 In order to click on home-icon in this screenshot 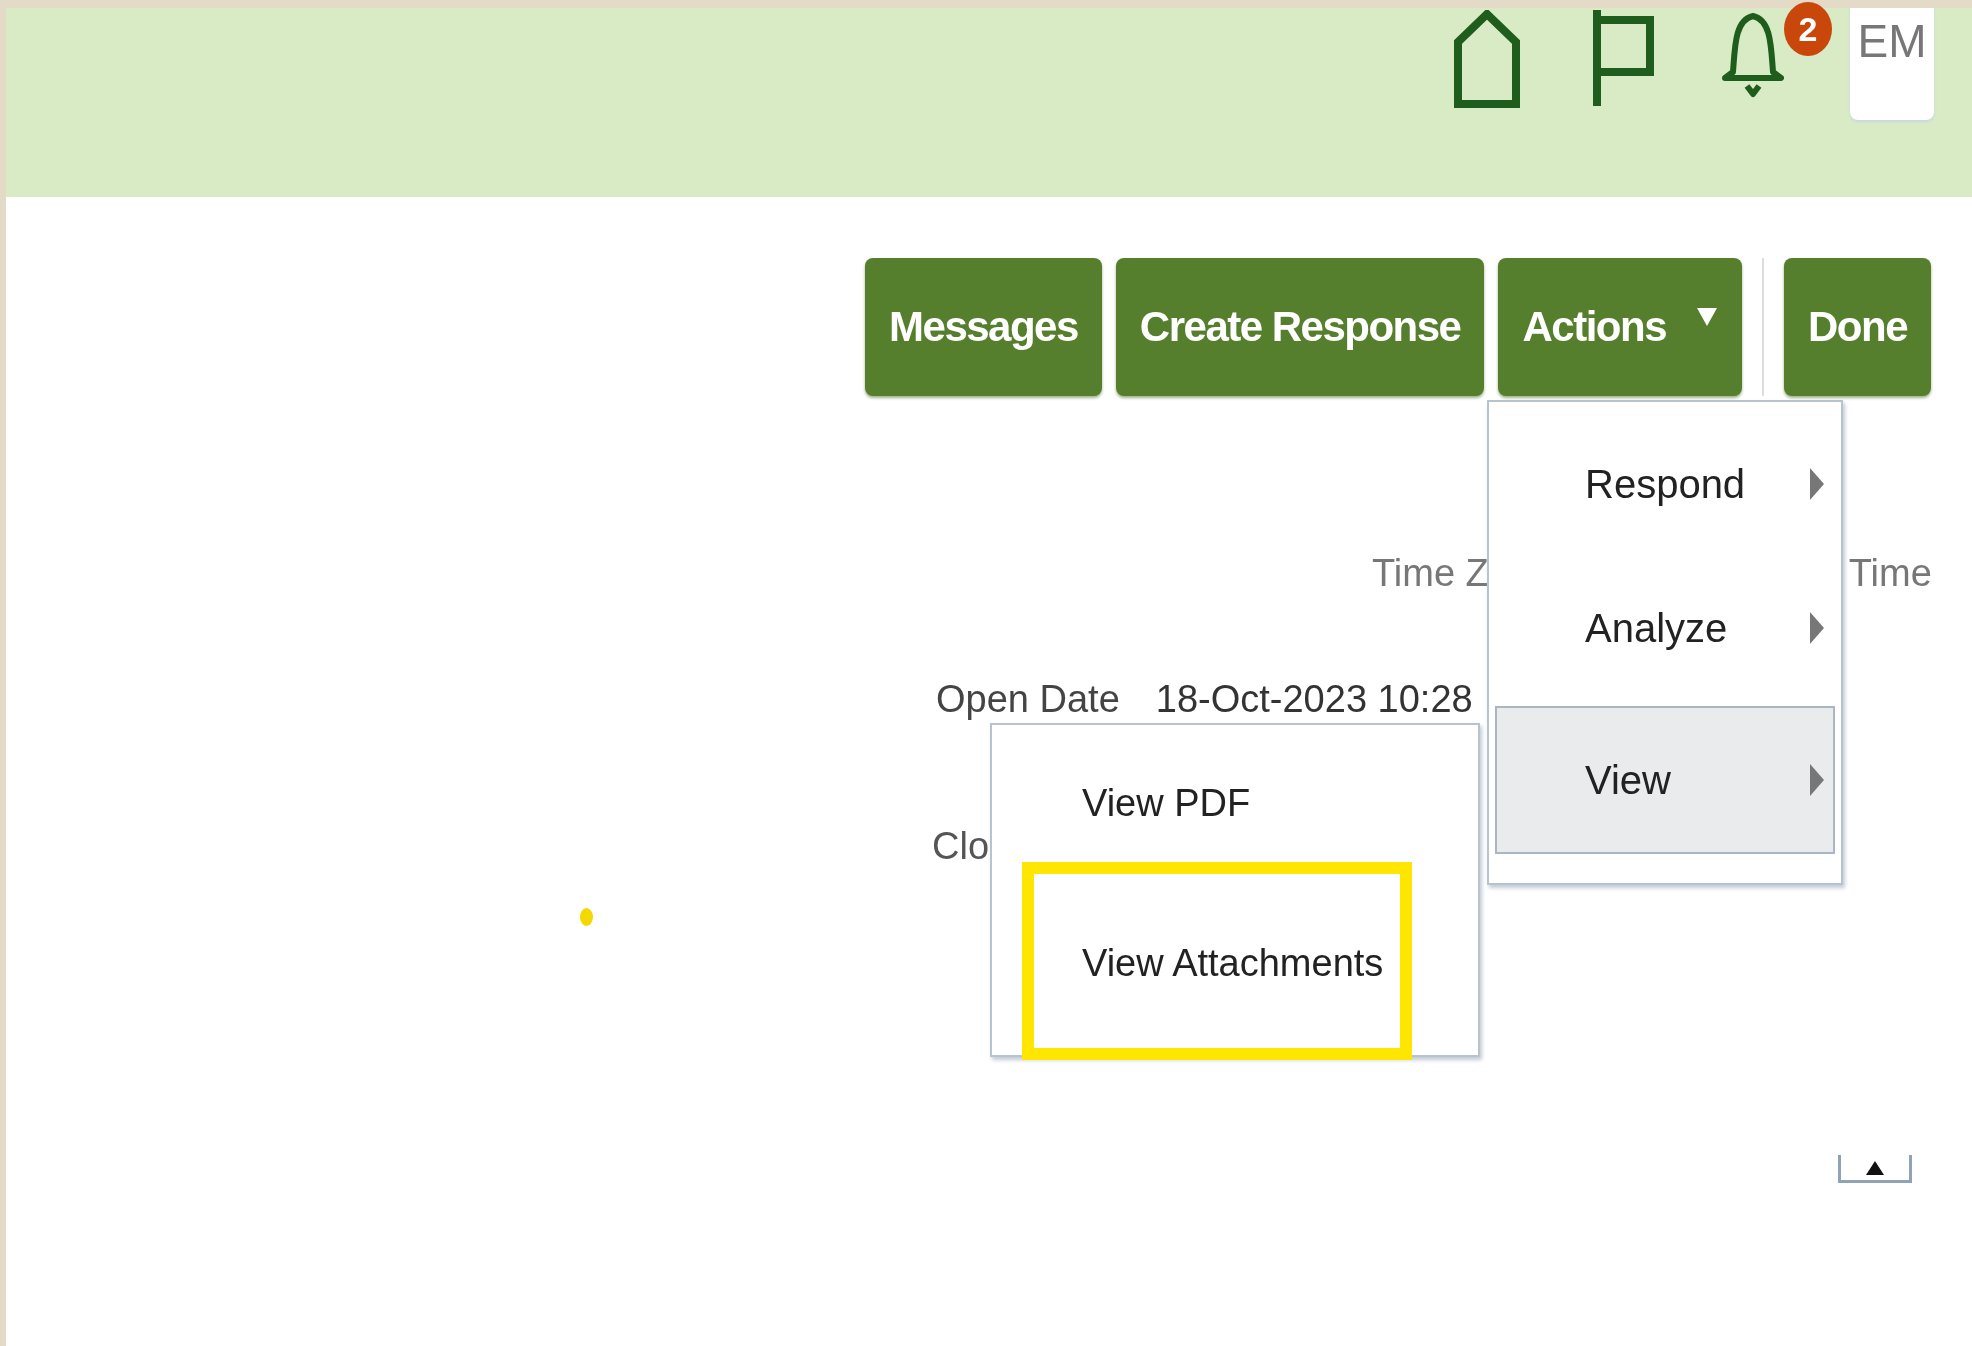, I will do `click(1487, 60)`.